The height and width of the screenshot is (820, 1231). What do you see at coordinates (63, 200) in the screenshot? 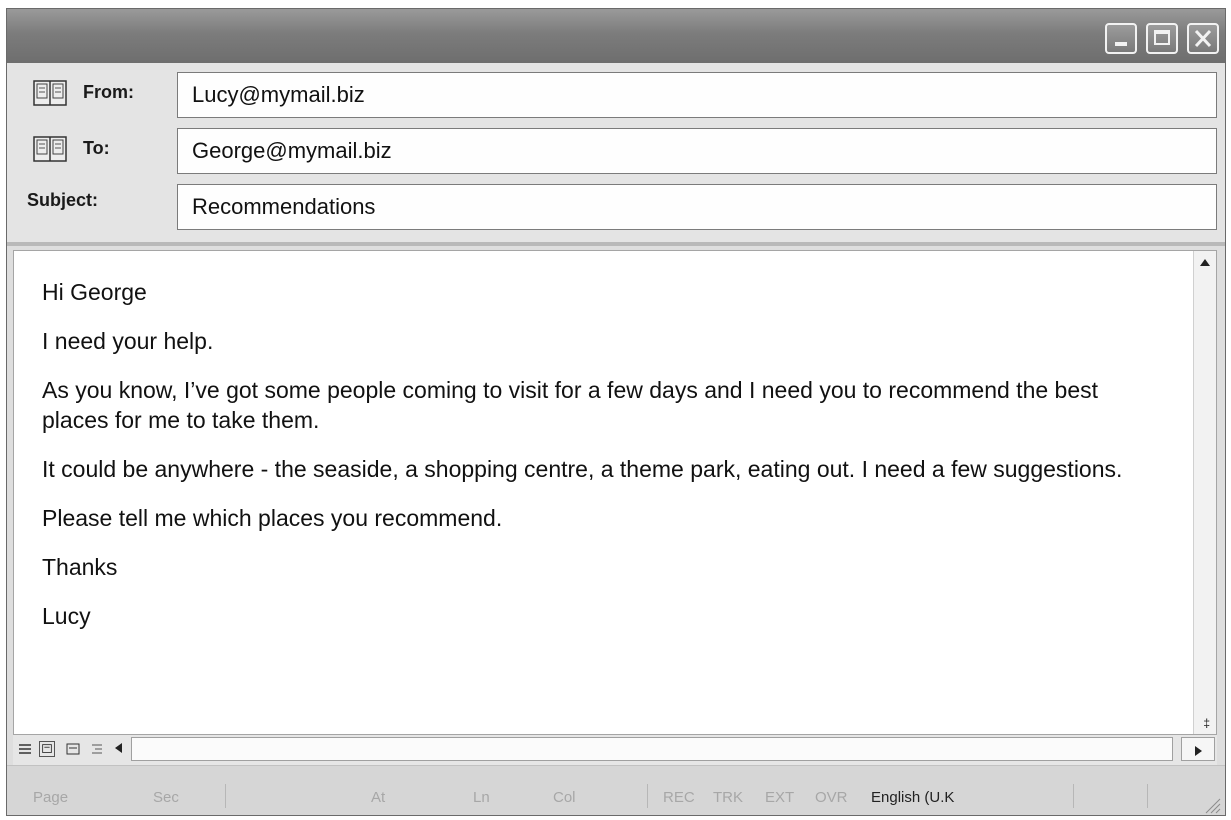
I see `subject-label: Subject:` at bounding box center [63, 200].